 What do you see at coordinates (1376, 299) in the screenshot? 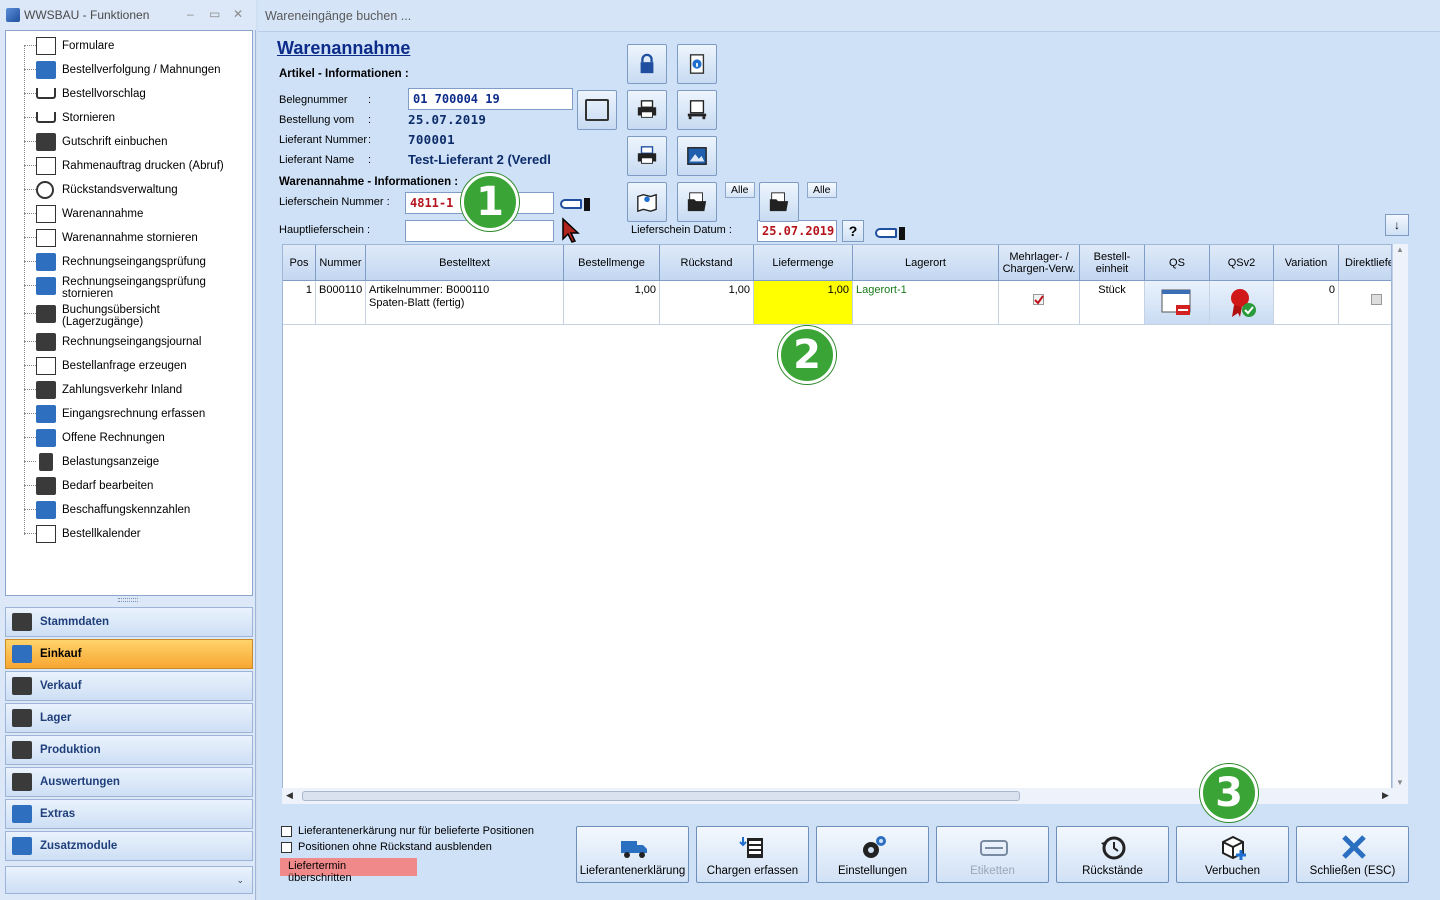
I see `direktlieferung-checkbox` at bounding box center [1376, 299].